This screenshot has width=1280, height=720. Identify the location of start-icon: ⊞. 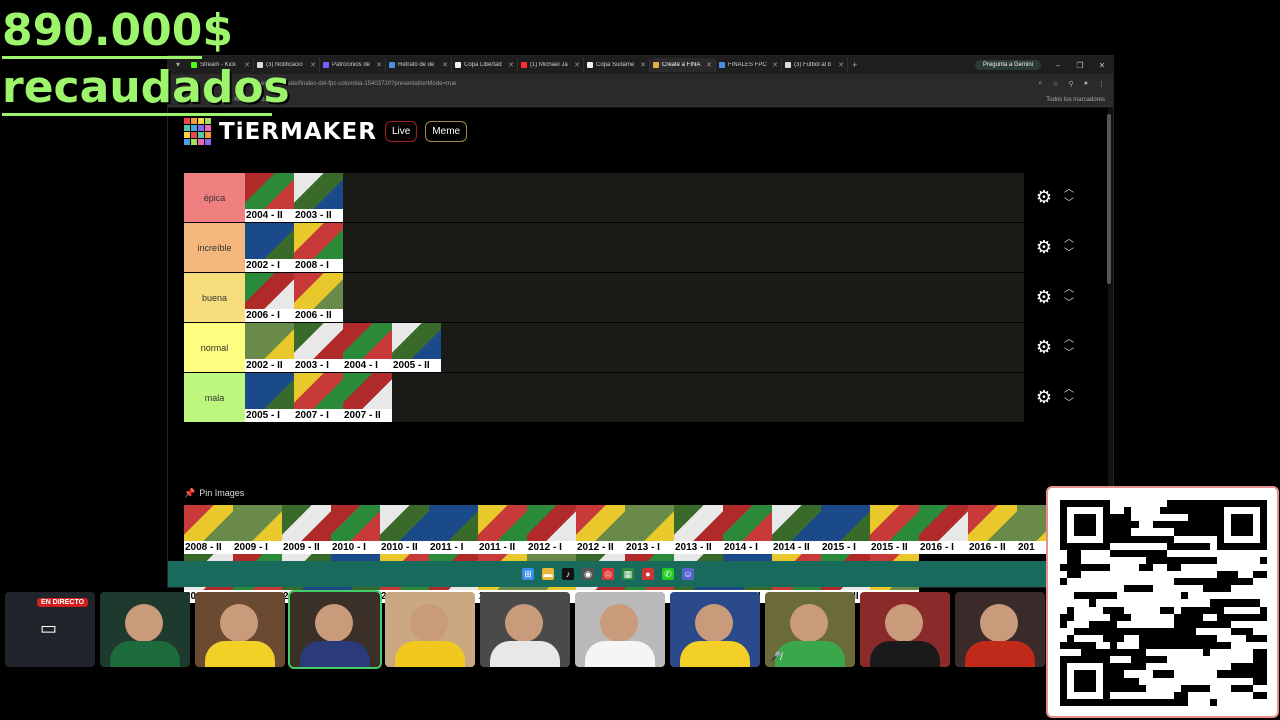
(528, 574).